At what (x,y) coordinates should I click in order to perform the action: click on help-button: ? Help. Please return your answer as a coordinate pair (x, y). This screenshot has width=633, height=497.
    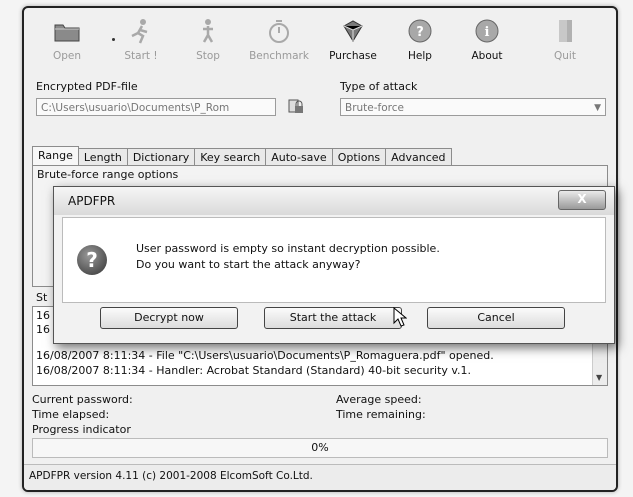
    Looking at the image, I should click on (420, 41).